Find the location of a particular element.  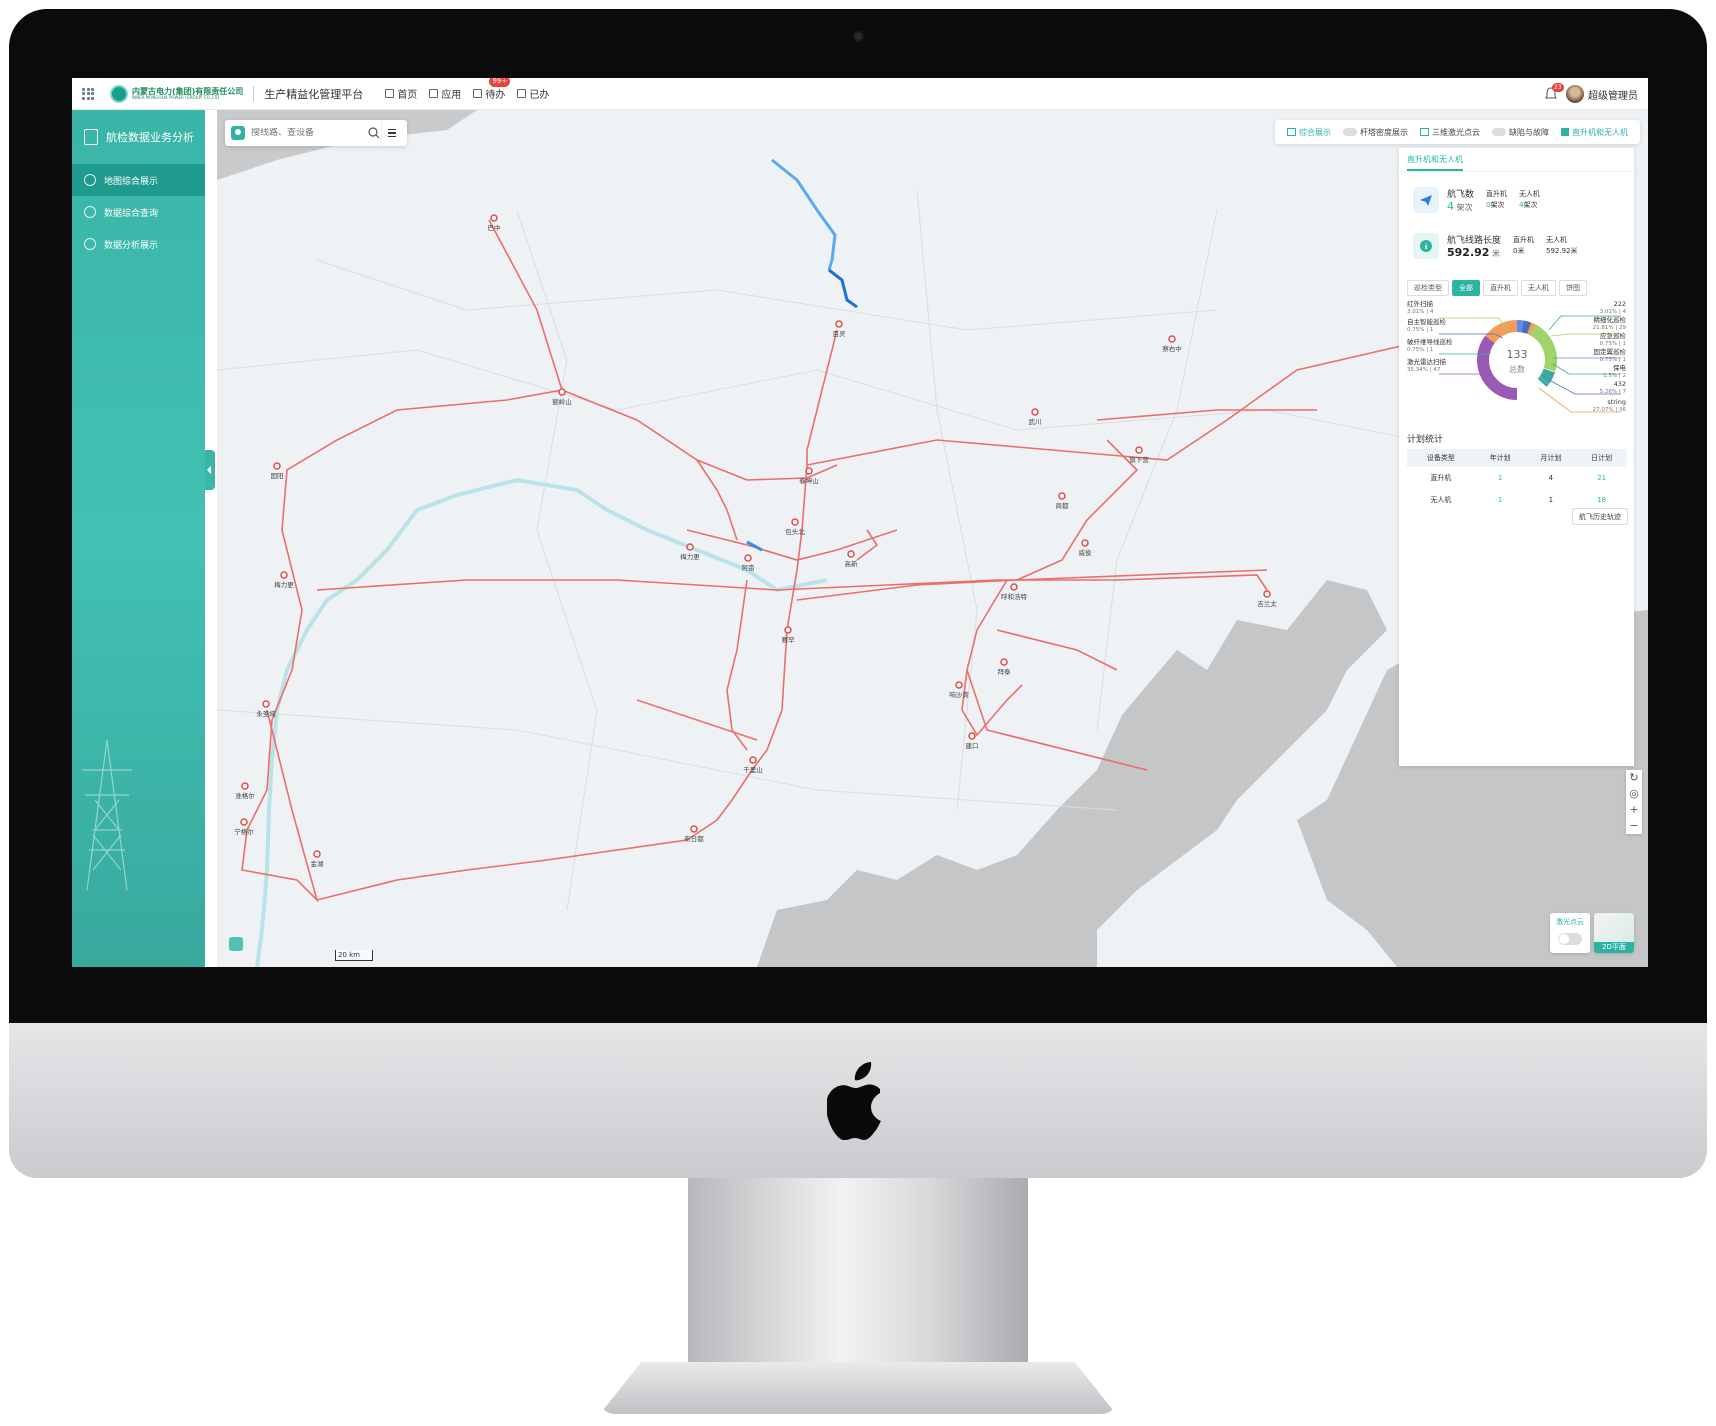

zoom-out-button: − is located at coordinates (1633, 826).